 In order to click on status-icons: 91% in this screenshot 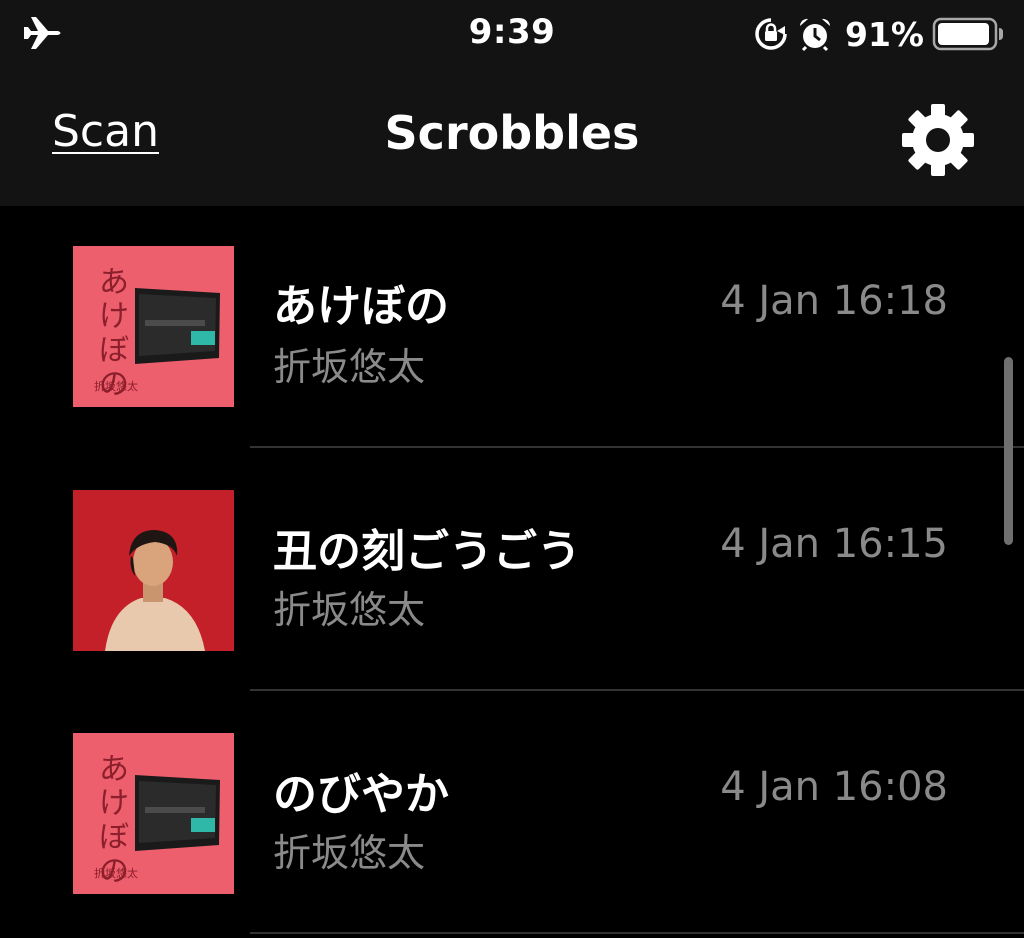, I will do `click(878, 34)`.